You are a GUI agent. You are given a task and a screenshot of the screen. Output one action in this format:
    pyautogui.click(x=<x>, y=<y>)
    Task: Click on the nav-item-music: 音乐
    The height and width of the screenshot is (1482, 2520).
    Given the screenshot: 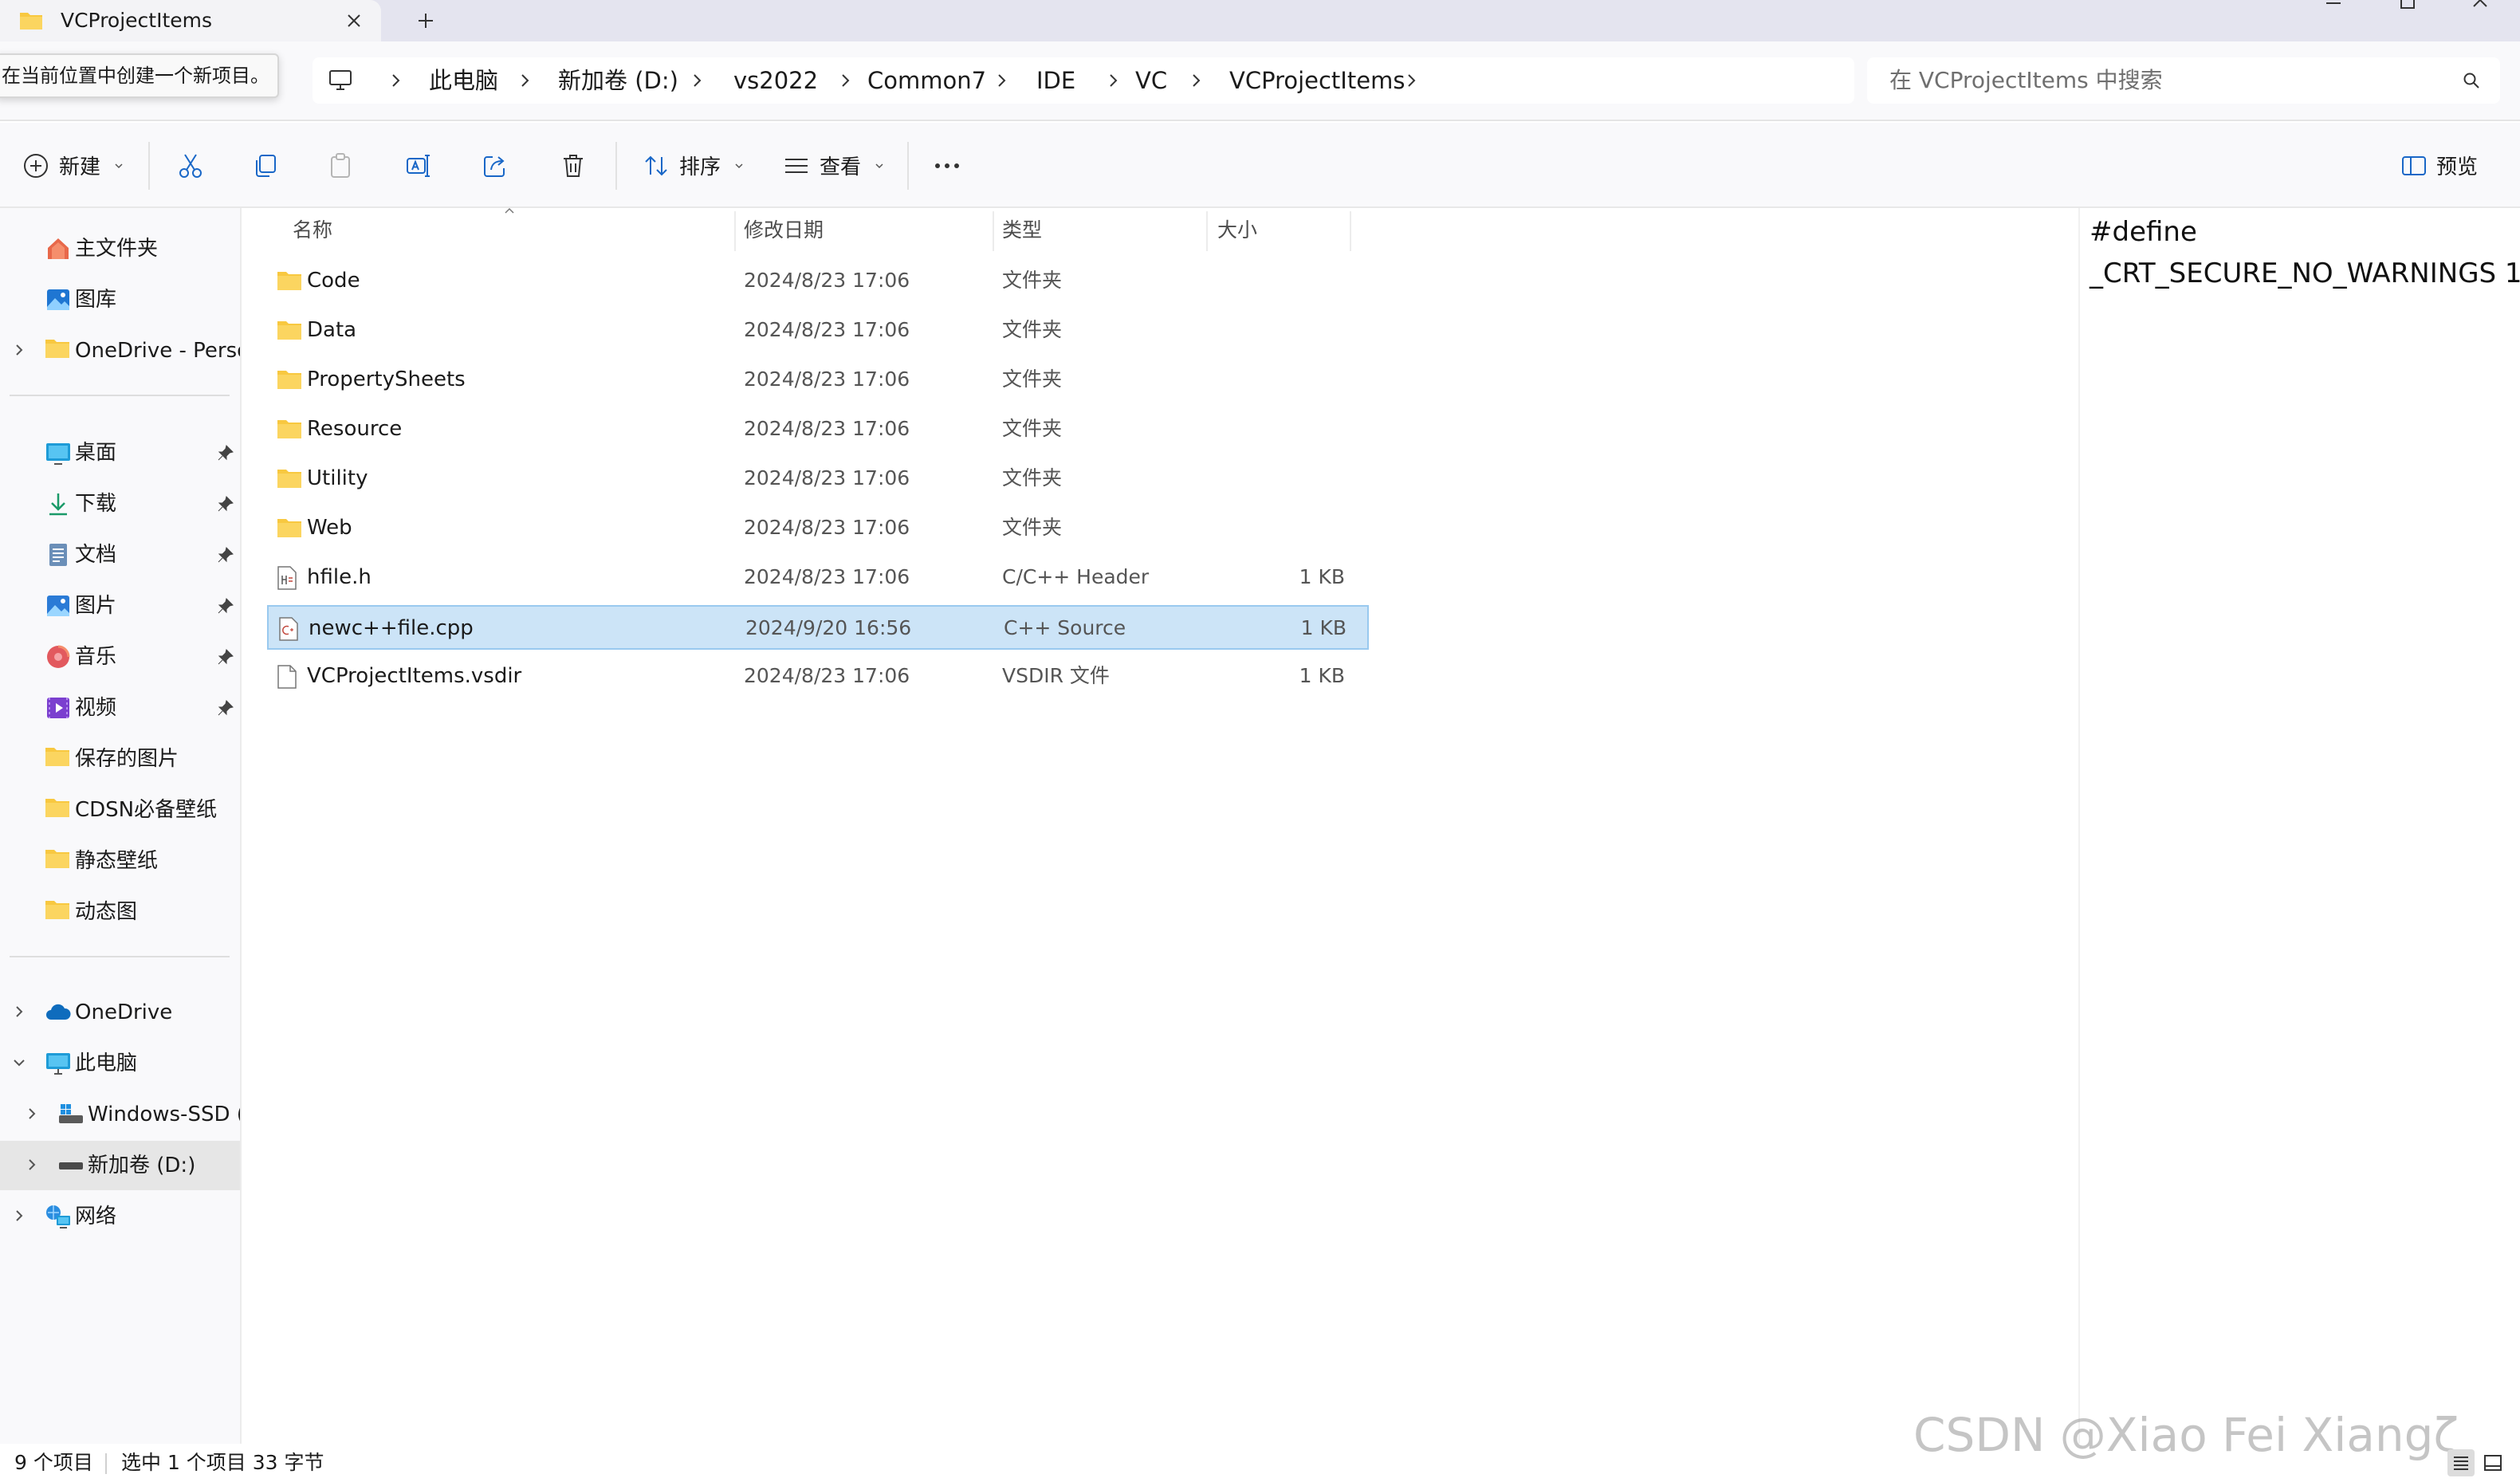 What is the action you would take?
    pyautogui.click(x=120, y=657)
    